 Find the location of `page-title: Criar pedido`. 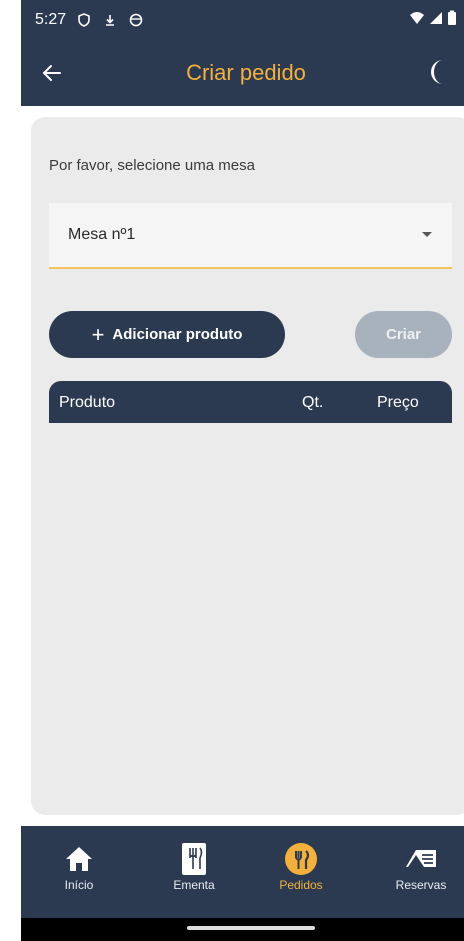

page-title: Criar pedido is located at coordinates (246, 72).